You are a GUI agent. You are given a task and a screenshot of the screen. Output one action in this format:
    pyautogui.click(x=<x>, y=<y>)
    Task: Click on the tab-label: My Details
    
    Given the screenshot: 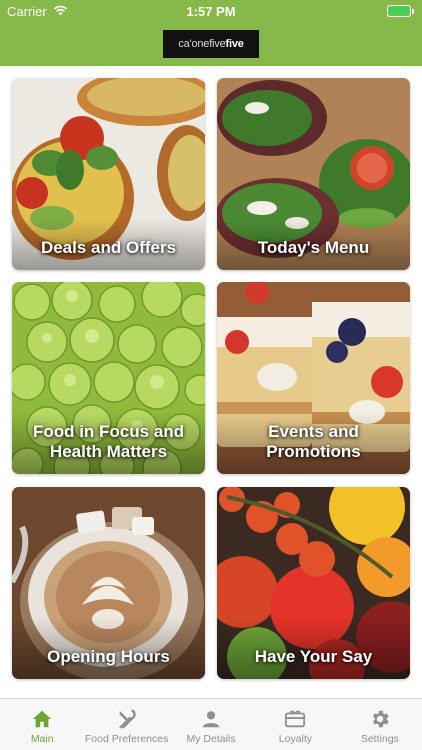 What is the action you would take?
    pyautogui.click(x=211, y=739)
    